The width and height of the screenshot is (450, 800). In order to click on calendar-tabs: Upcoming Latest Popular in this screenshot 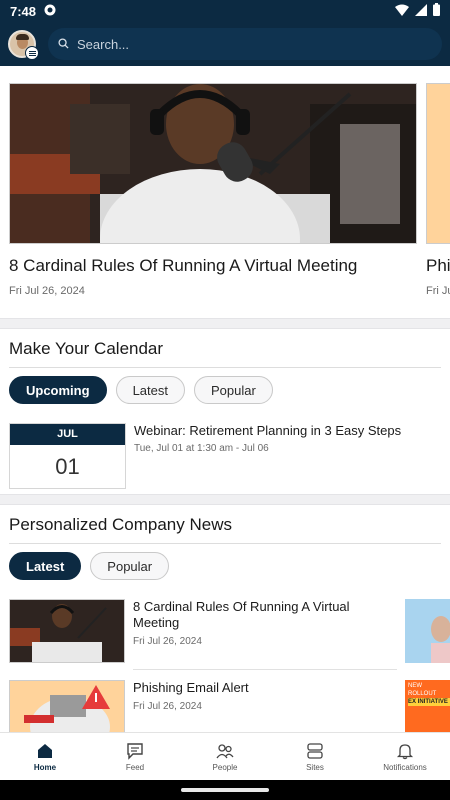, I will do `click(225, 392)`.